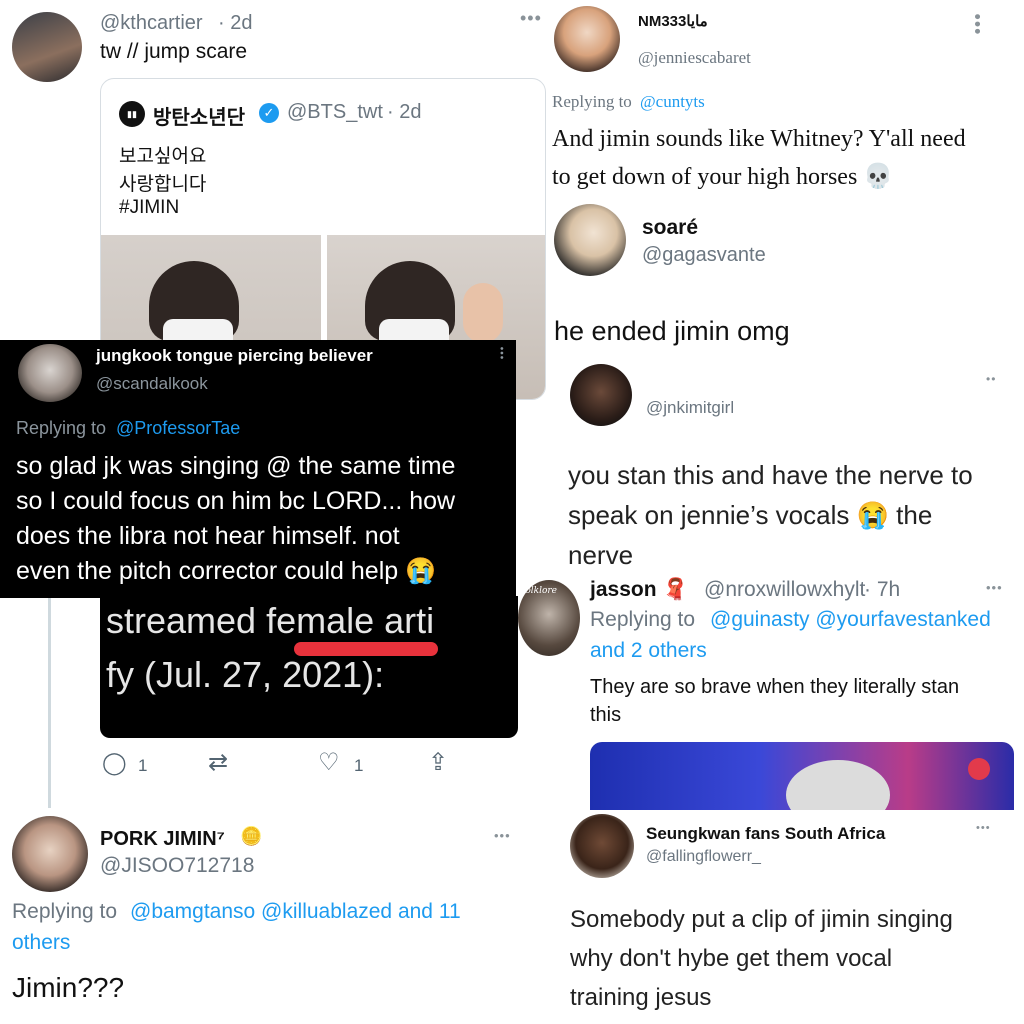 This screenshot has width=1024, height=1024. Describe the element at coordinates (295, 912) in the screenshot. I see `replying-to-link: @bamgtanso @killuablazed and 11` at that location.